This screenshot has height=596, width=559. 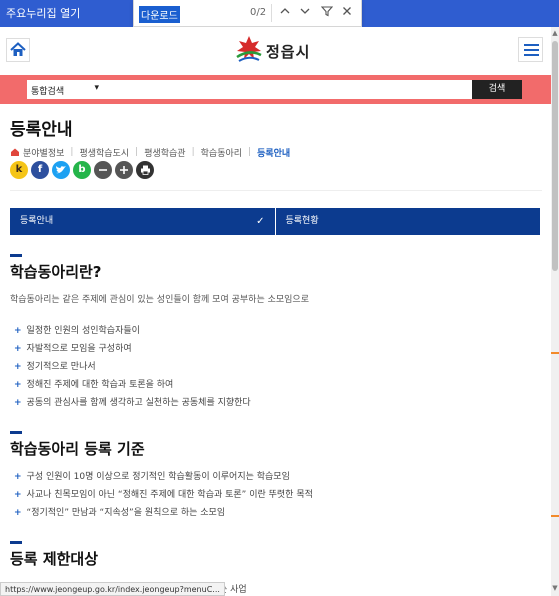 What do you see at coordinates (54, 559) in the screenshot?
I see `section-title: 등록 제한대상` at bounding box center [54, 559].